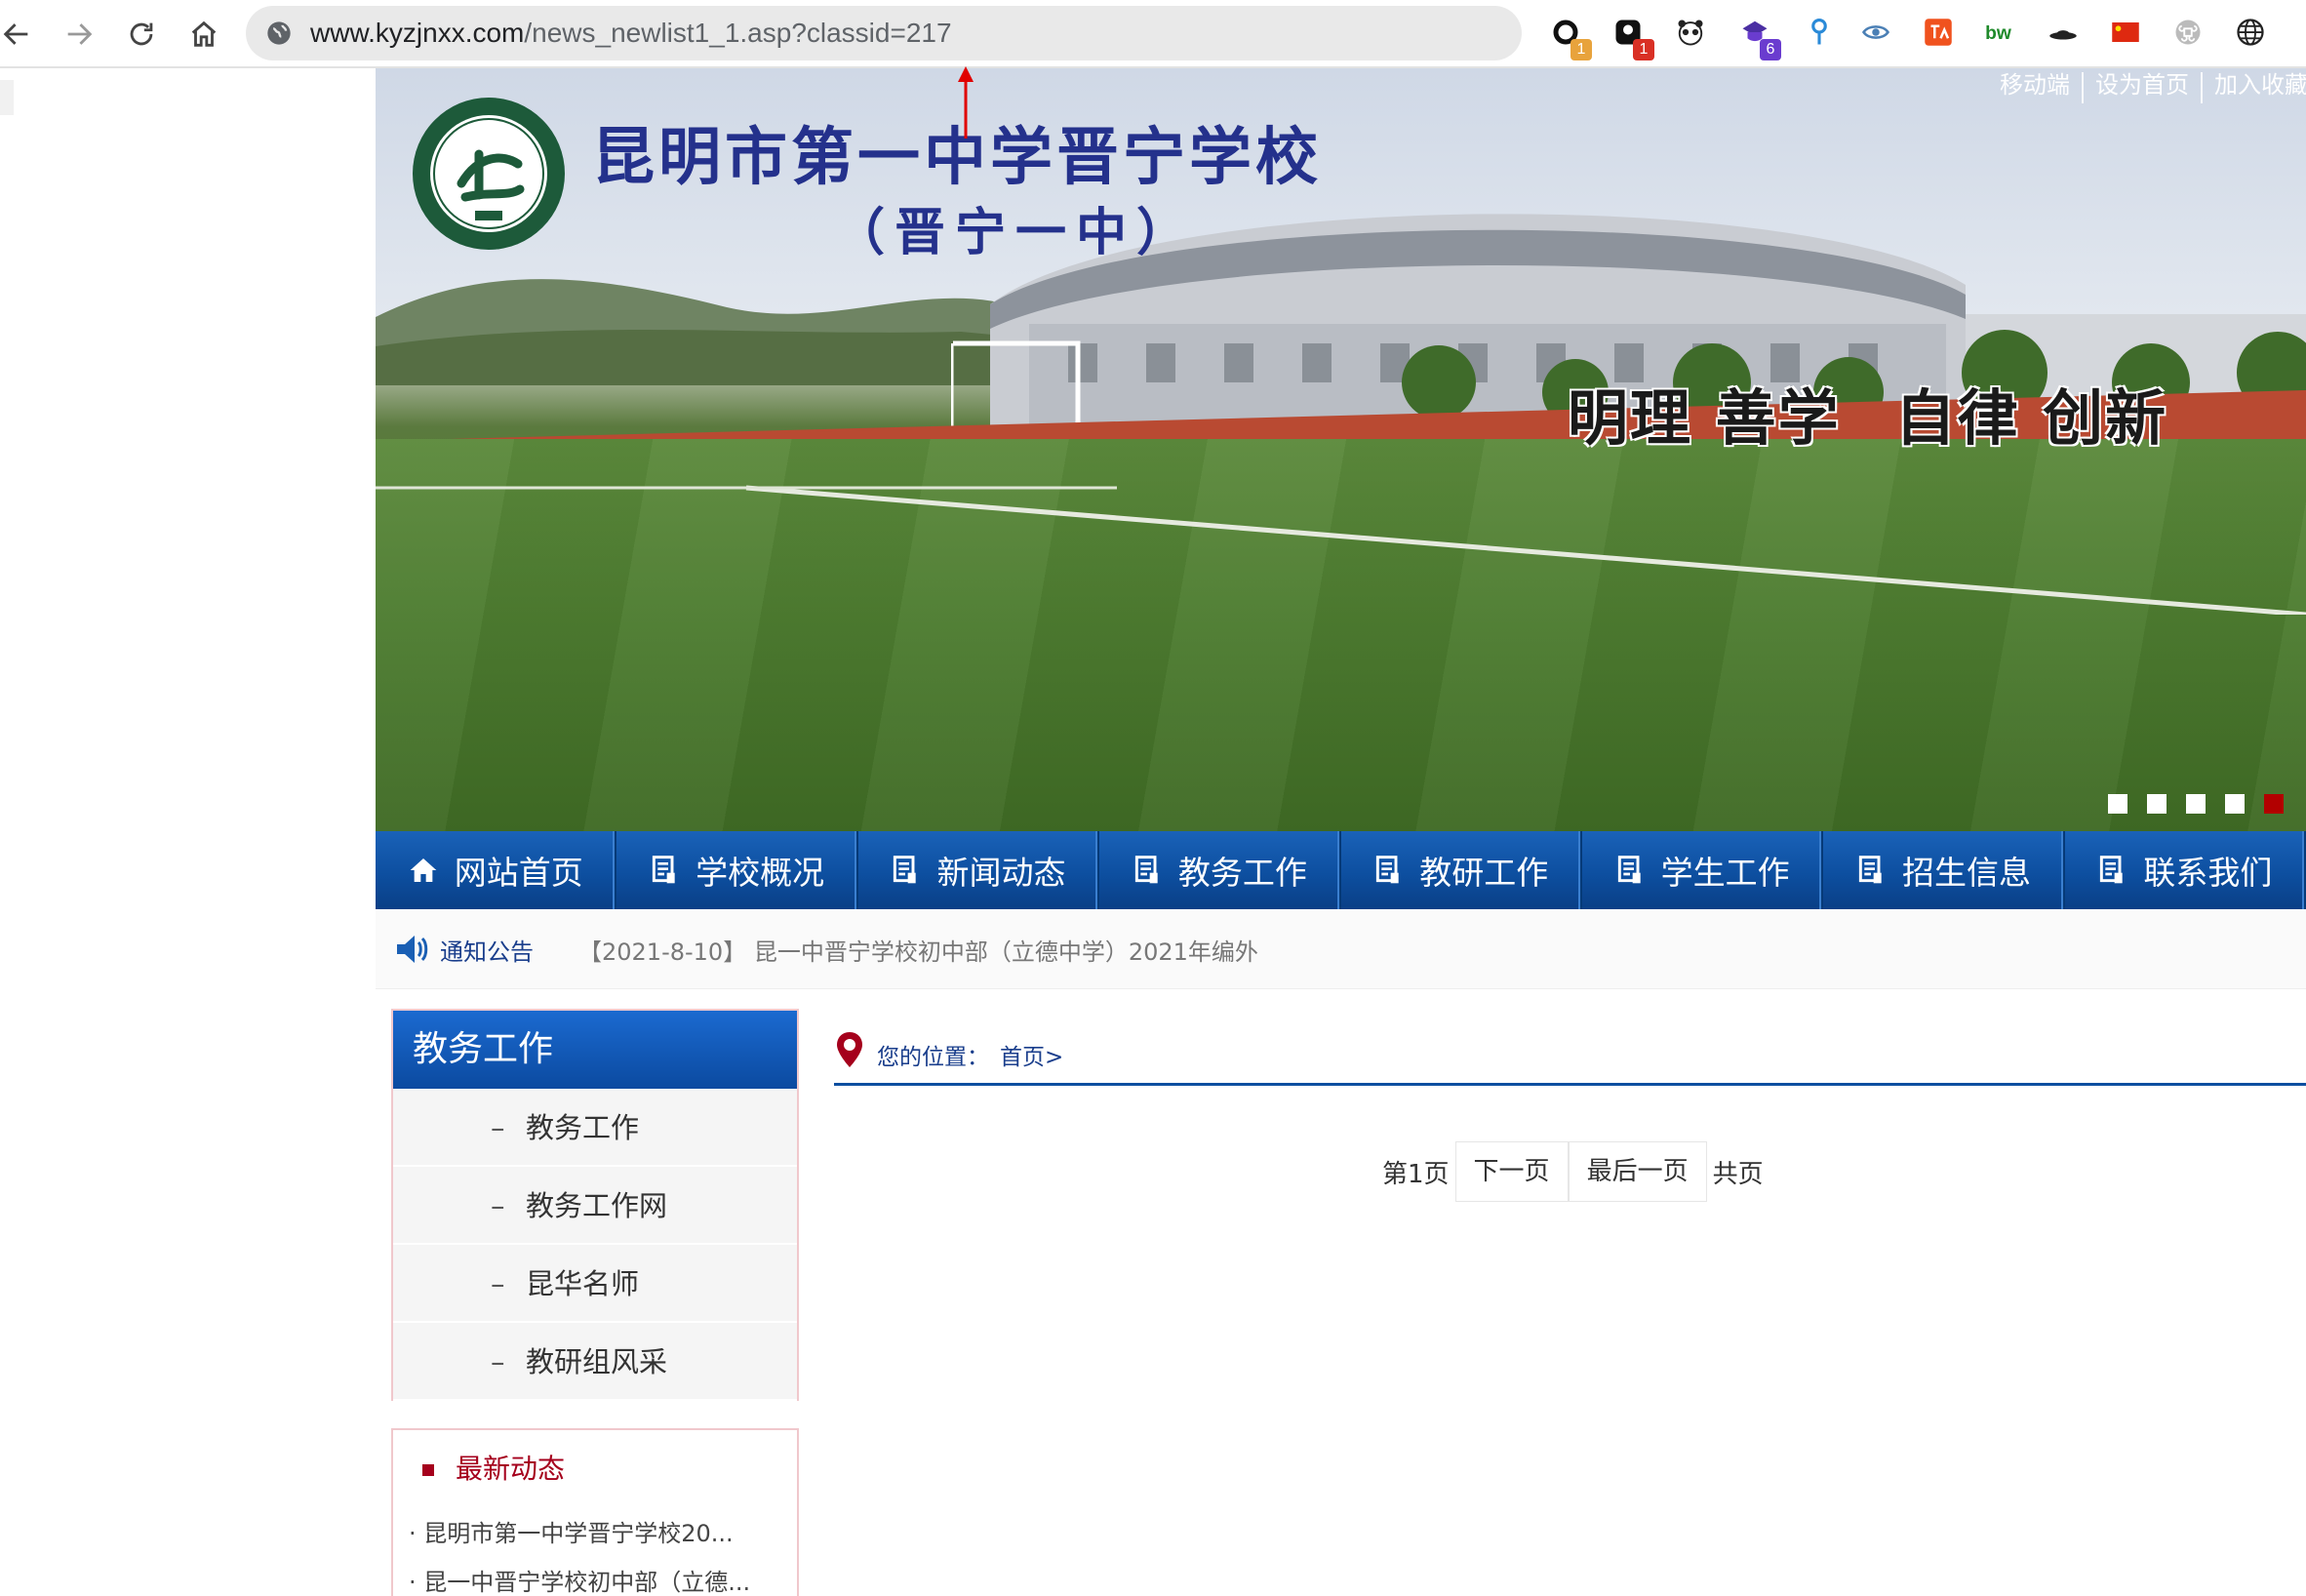  Describe the element at coordinates (2250, 33) in the screenshot. I see `globe-grid-icon` at that location.